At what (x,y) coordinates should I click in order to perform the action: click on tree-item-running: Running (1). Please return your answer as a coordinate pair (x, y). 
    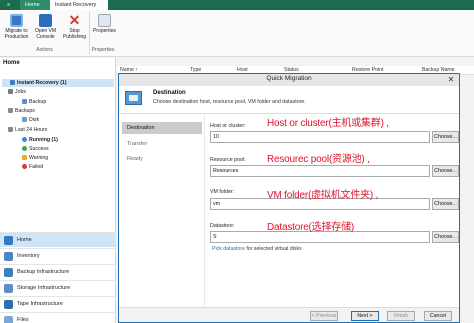
    Looking at the image, I should click on (40, 140).